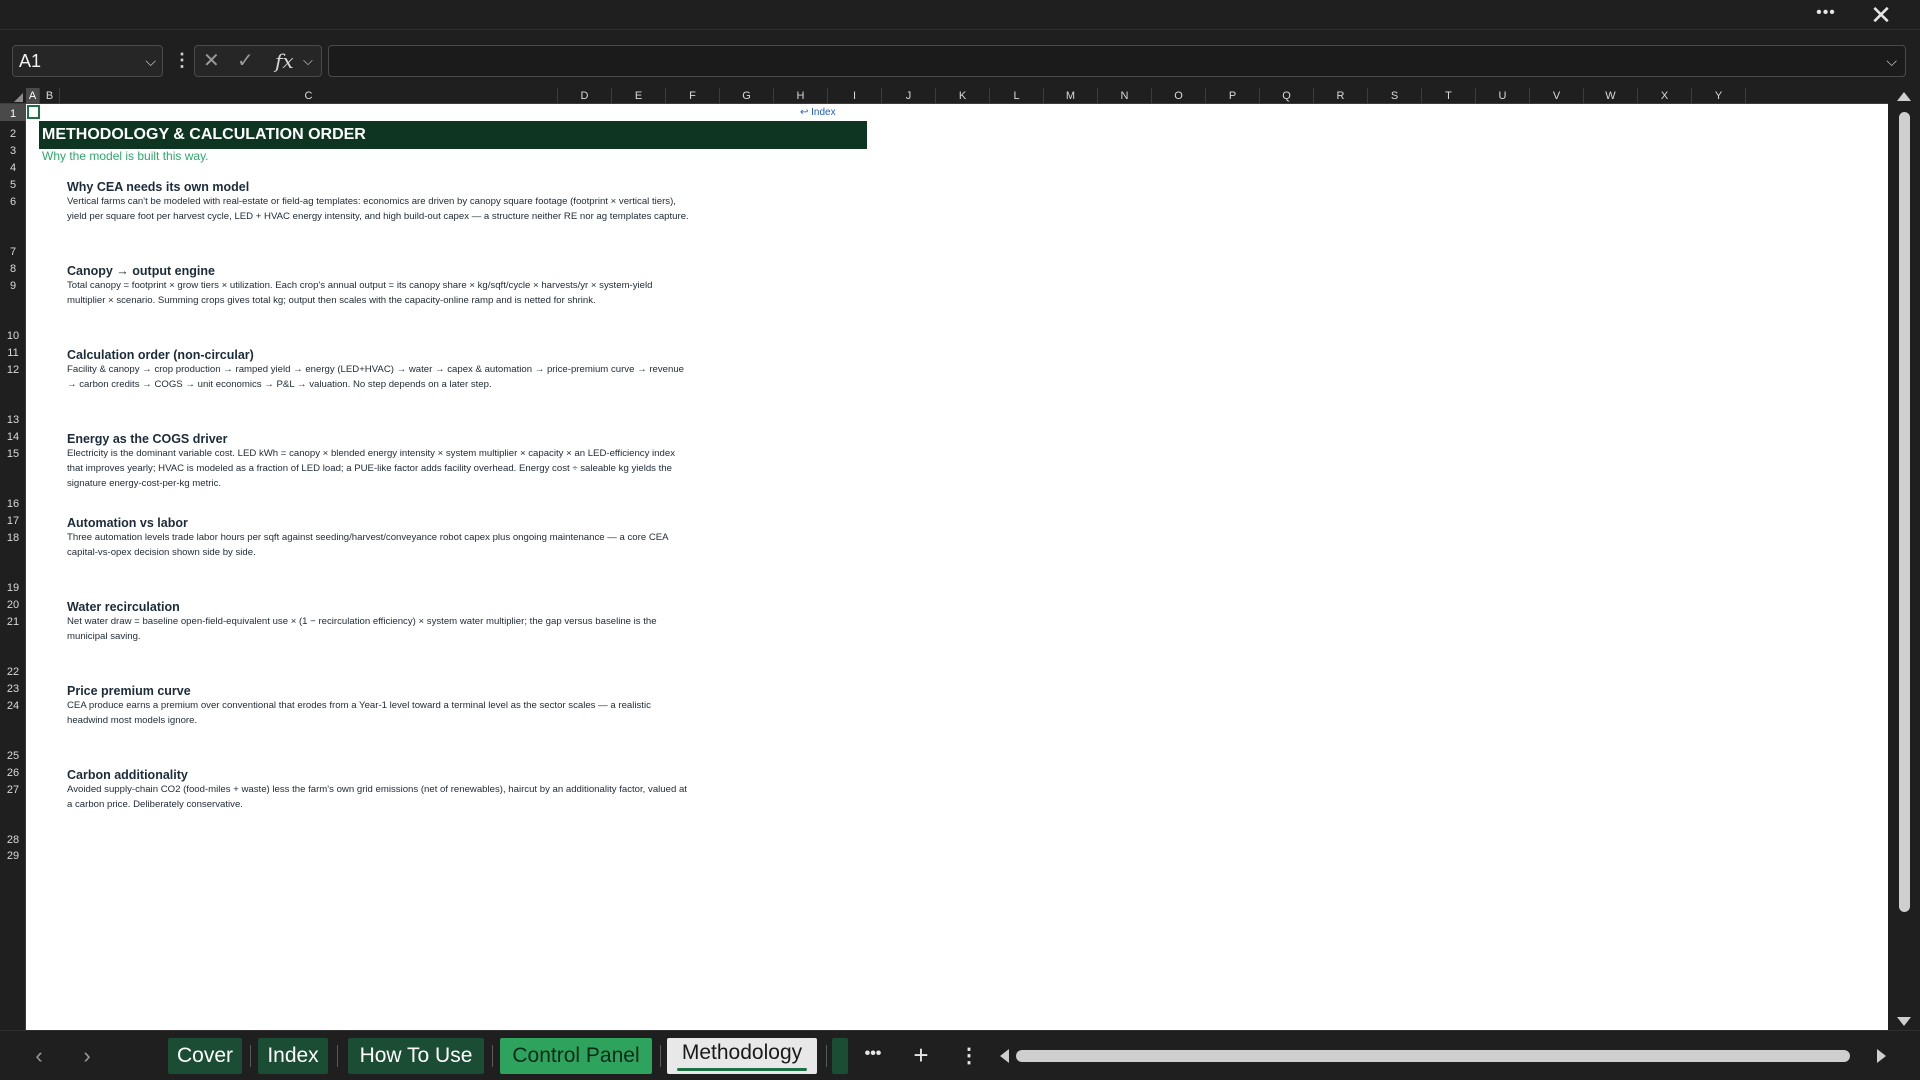 This screenshot has width=1920, height=1080. Describe the element at coordinates (801, 96) in the screenshot. I see `column-header: H` at that location.